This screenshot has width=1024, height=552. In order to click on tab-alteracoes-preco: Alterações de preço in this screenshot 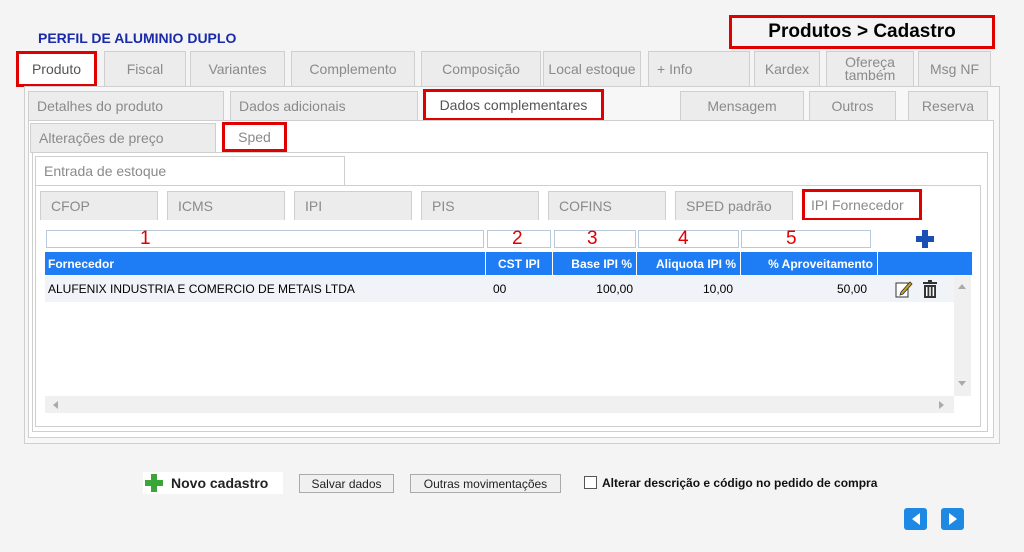, I will do `click(123, 138)`.